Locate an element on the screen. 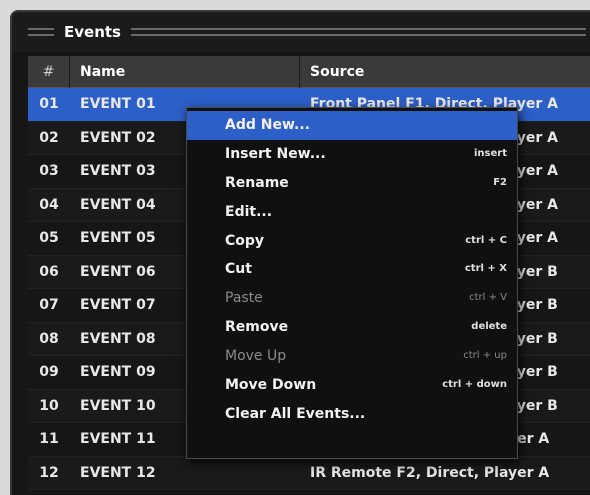 This screenshot has height=495, width=590. row-number: 12 is located at coordinates (49, 472).